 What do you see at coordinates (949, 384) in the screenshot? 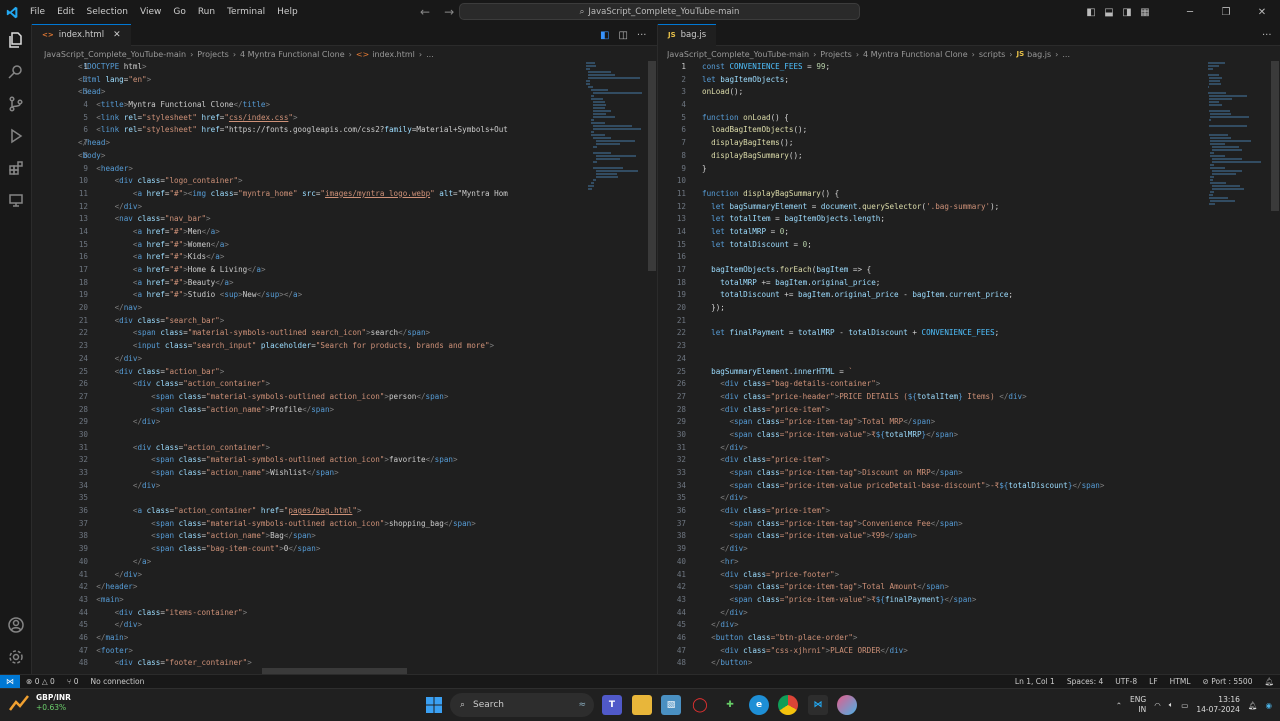
I see `code-line: <div class="bag-details-container">` at bounding box center [949, 384].